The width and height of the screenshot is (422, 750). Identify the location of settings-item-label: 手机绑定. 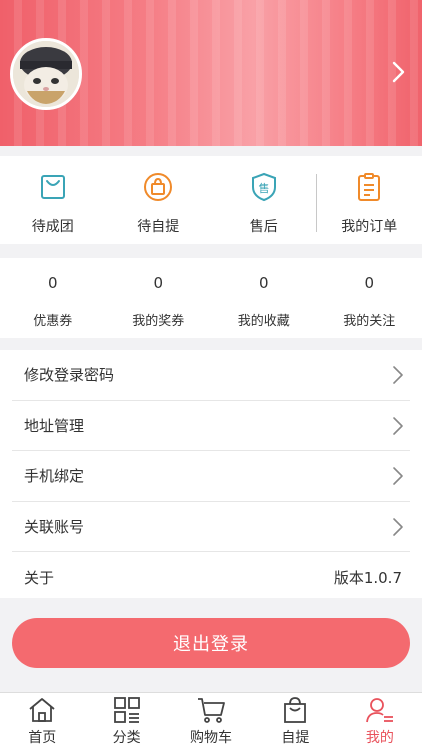
(54, 476).